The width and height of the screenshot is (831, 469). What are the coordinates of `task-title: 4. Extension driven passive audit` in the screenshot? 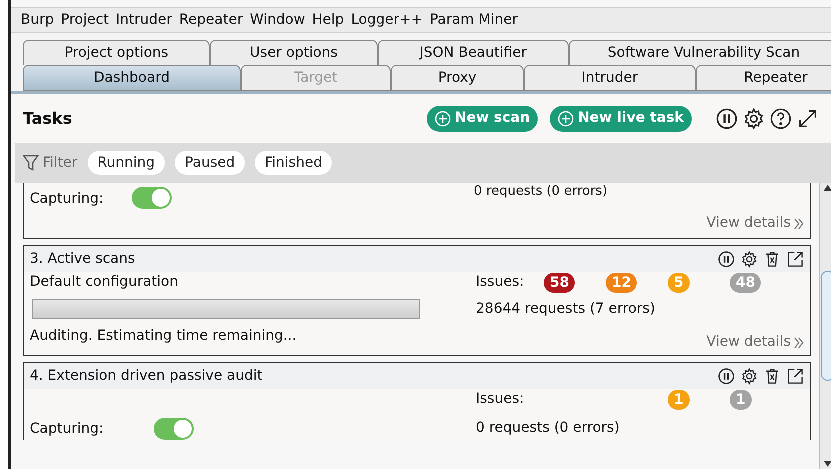 It's located at (146, 376).